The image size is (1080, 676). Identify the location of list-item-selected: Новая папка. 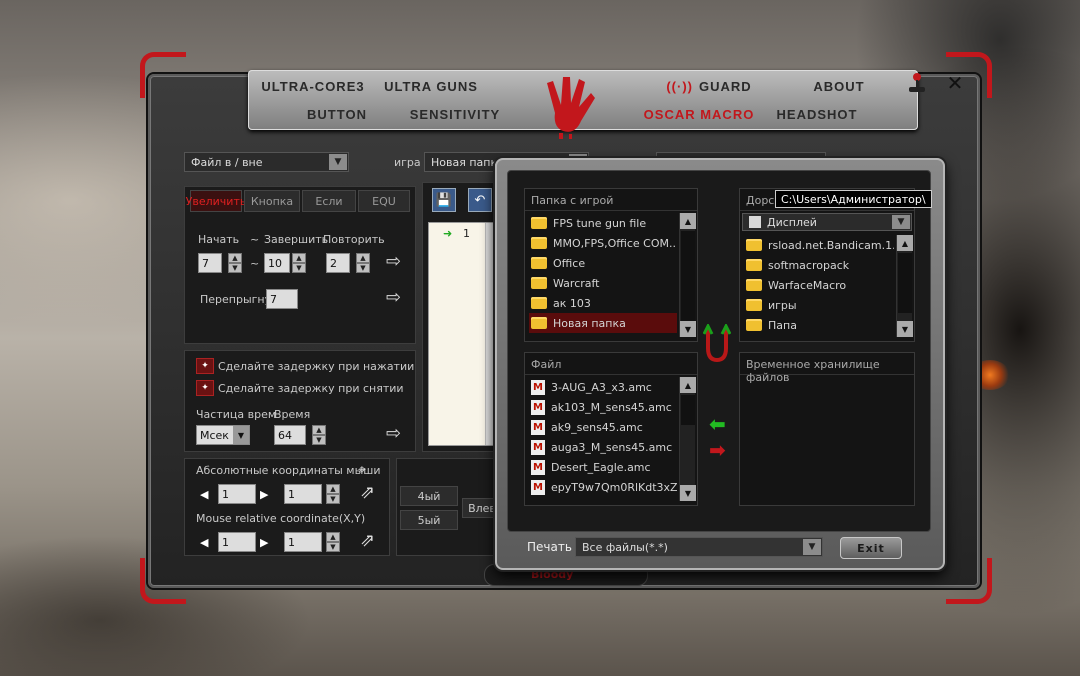
(603, 323).